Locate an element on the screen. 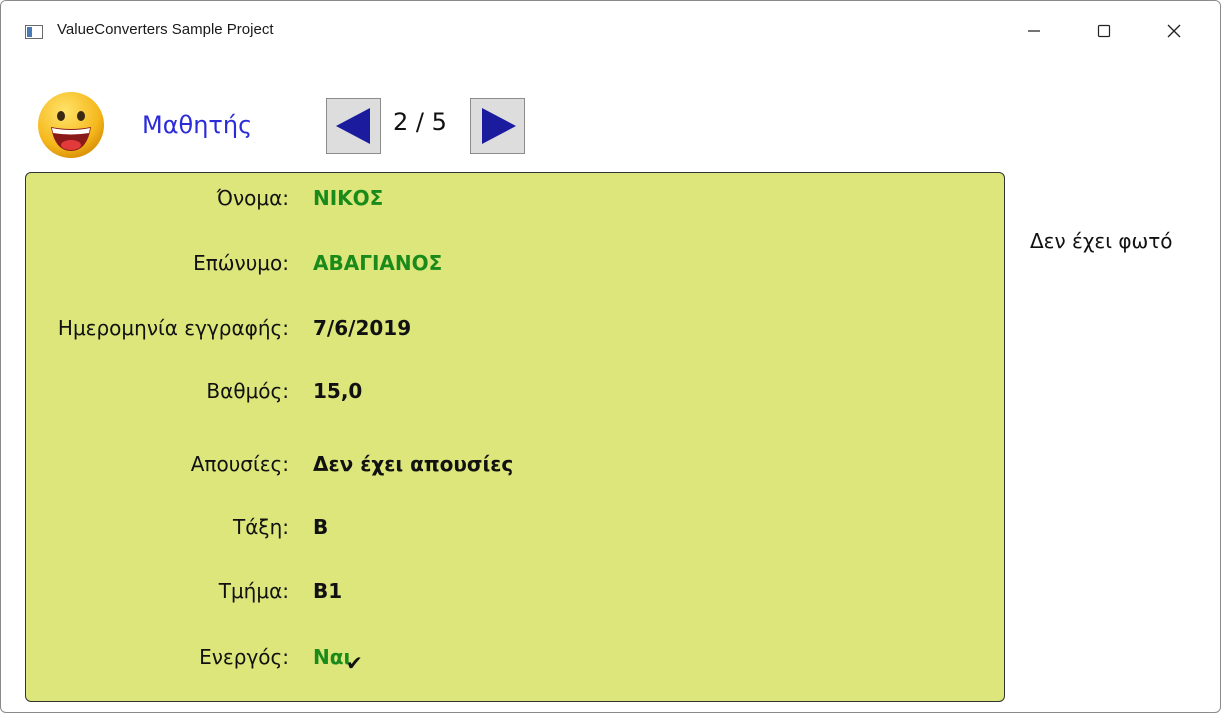 The width and height of the screenshot is (1221, 713). field-label: Ημερομηνία εγγραφής: is located at coordinates (173, 328).